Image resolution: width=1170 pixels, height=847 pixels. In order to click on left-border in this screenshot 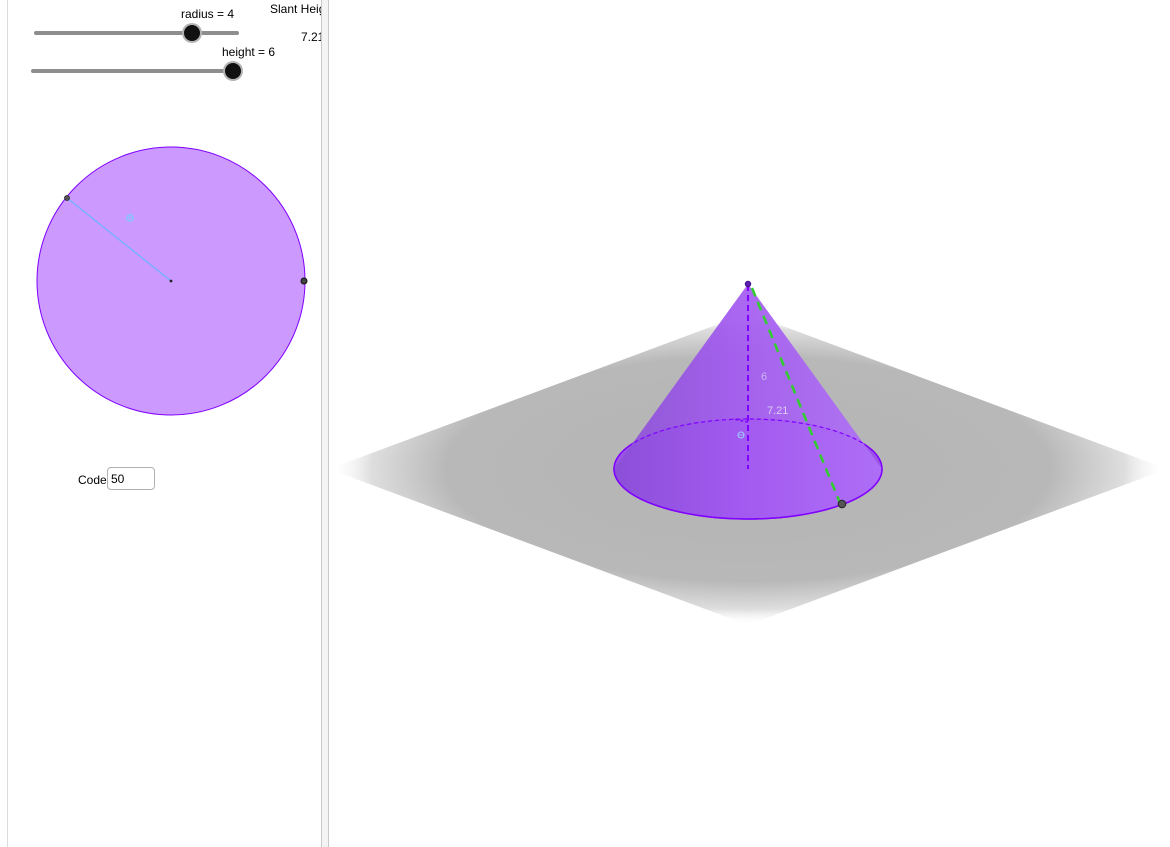, I will do `click(7, 423)`.